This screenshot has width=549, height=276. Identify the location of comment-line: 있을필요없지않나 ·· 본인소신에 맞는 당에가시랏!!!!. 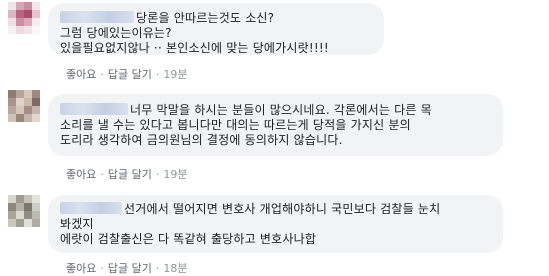
(194, 48).